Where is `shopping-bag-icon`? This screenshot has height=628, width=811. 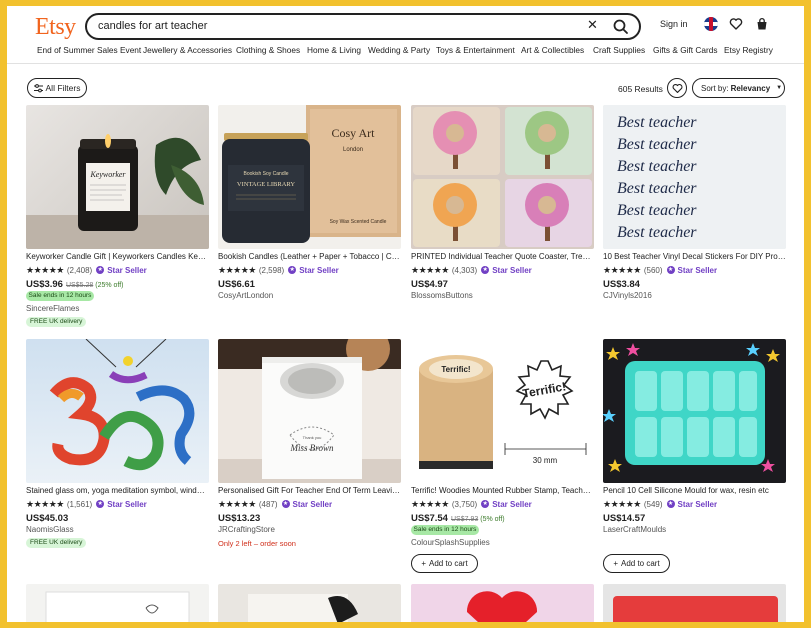 shopping-bag-icon is located at coordinates (762, 24).